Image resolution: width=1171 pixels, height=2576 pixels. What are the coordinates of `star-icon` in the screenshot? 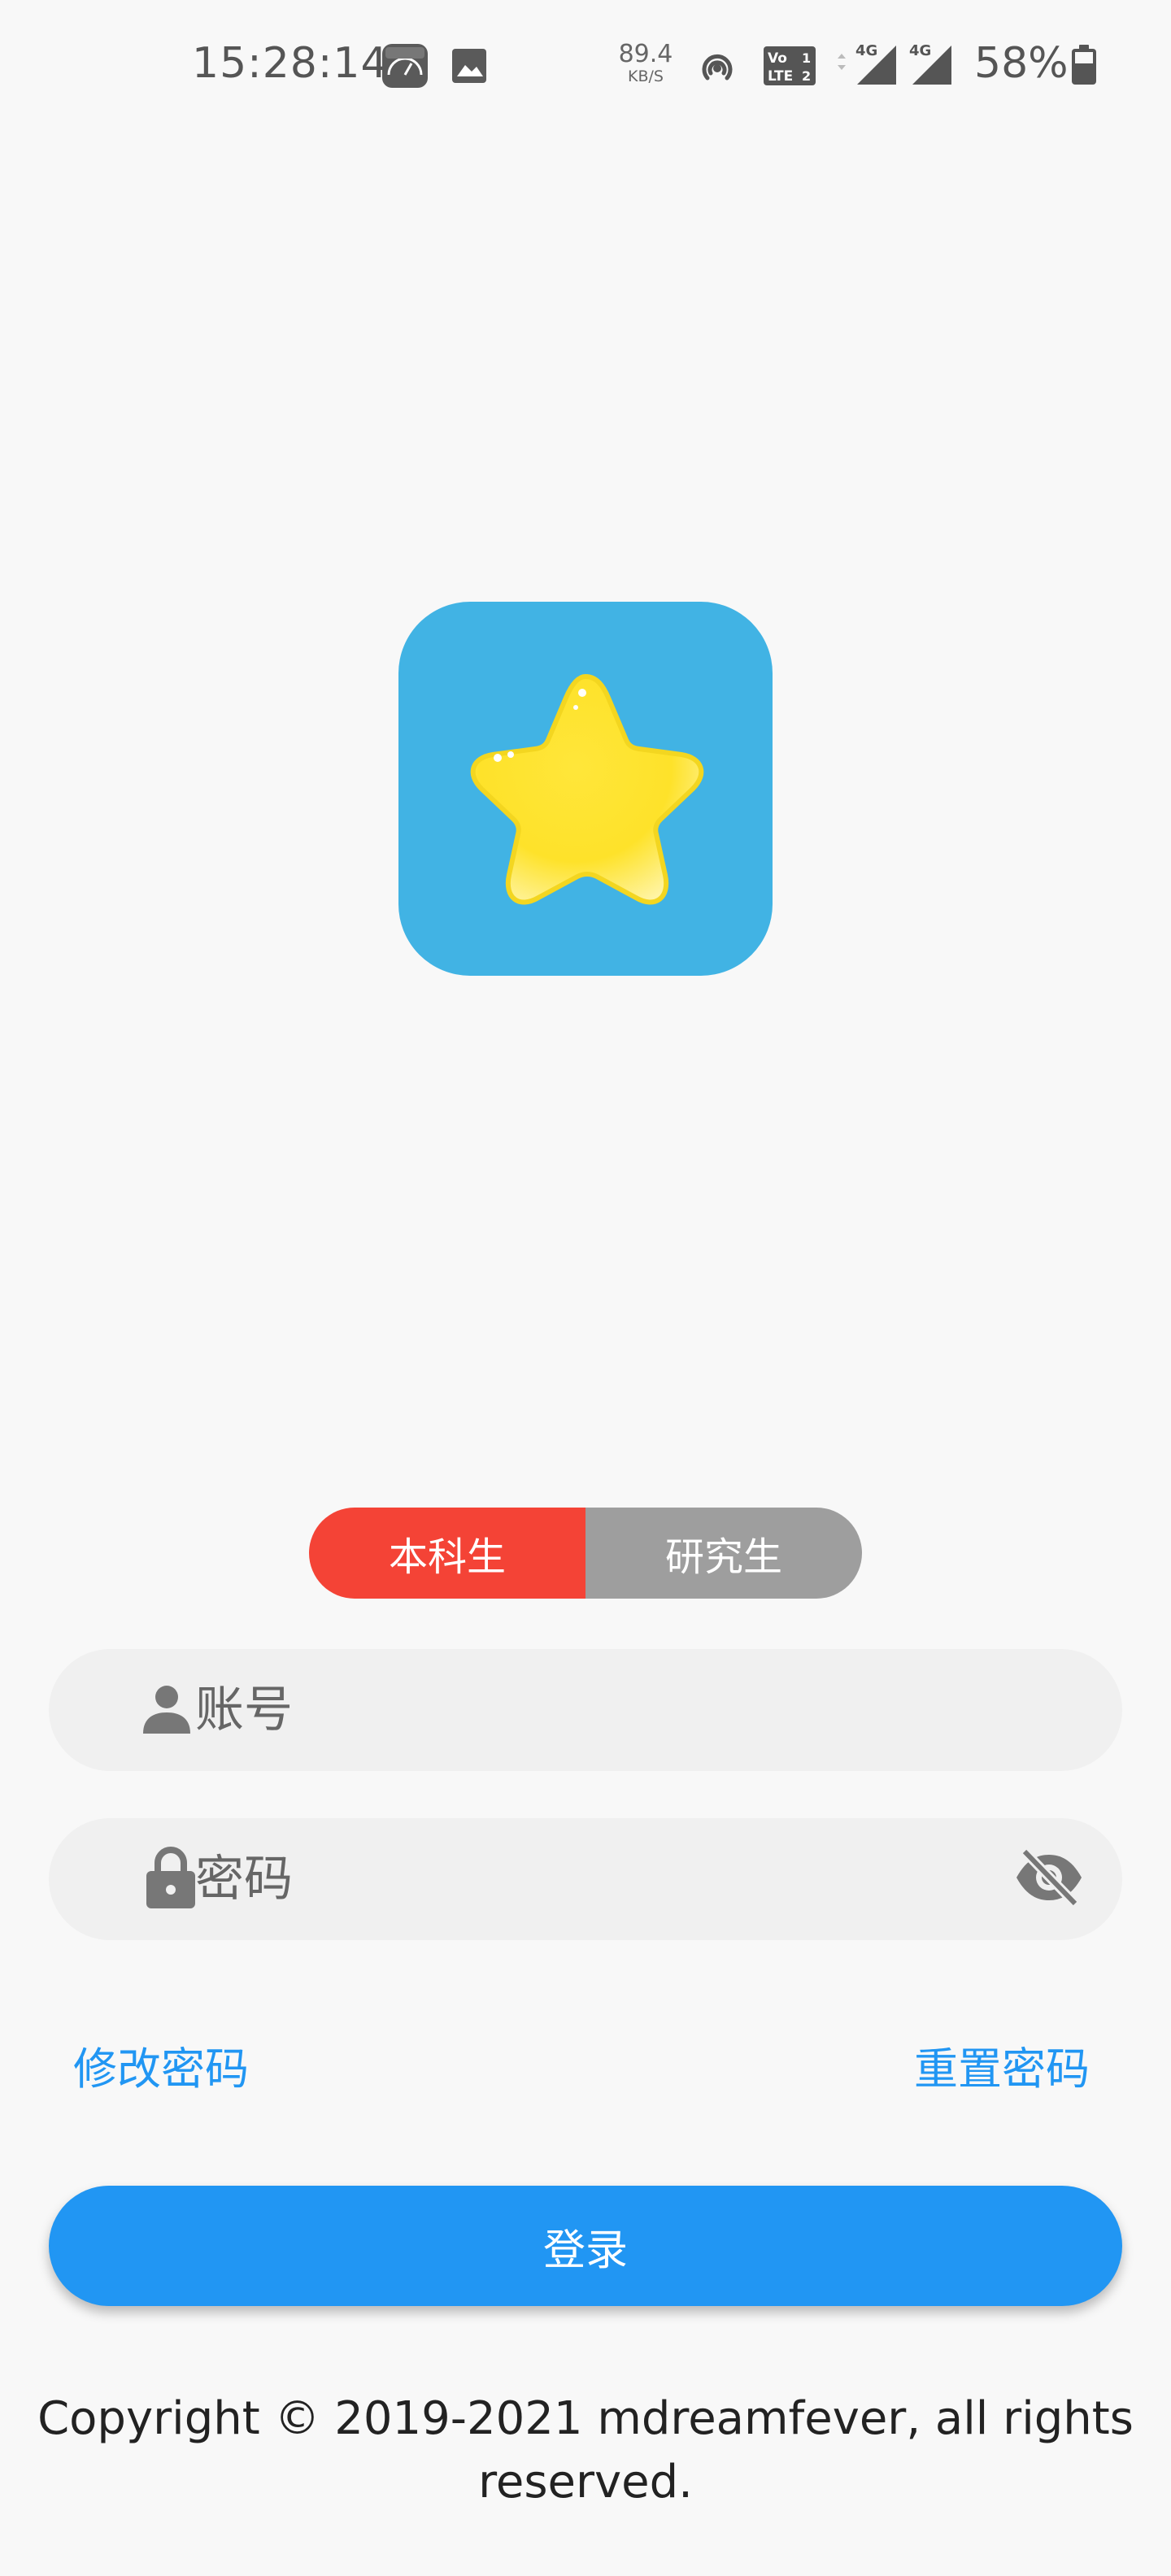 It's located at (587, 789).